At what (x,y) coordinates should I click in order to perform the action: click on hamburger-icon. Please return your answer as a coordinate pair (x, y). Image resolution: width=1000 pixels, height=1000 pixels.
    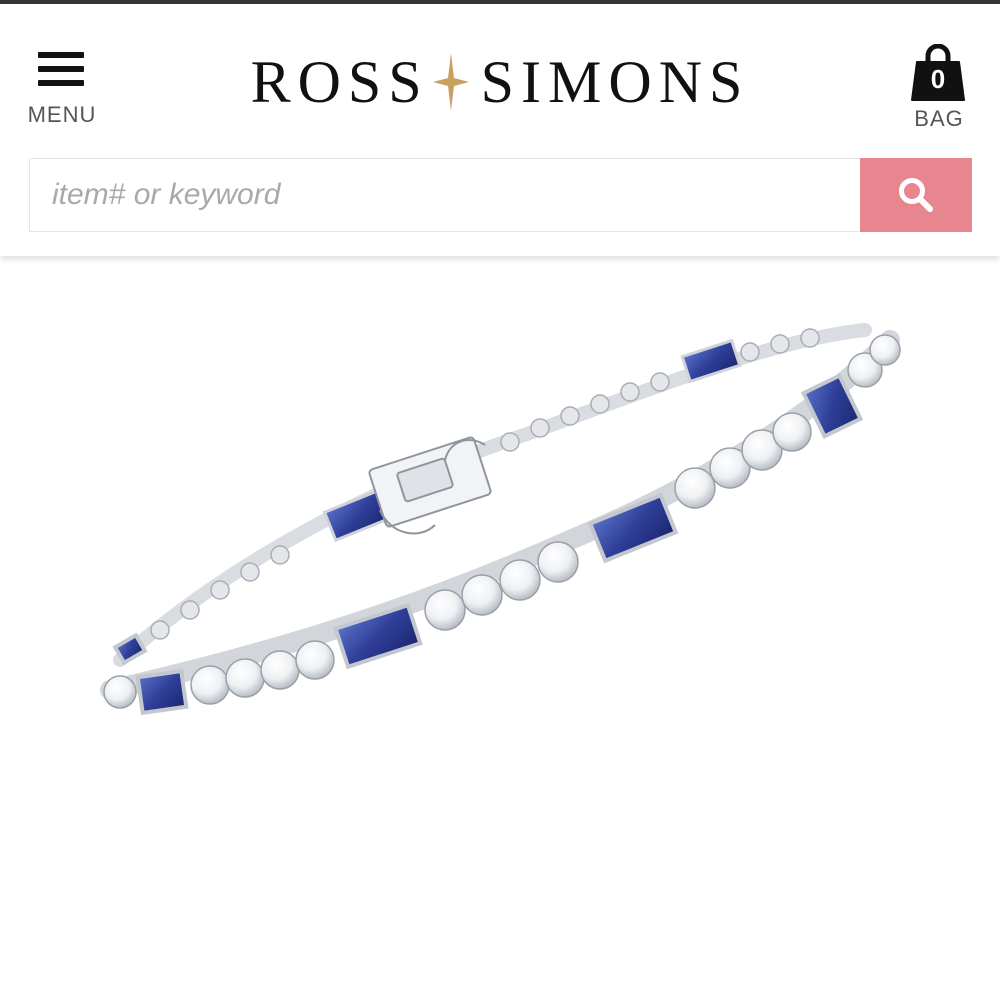
    Looking at the image, I should click on (61, 69).